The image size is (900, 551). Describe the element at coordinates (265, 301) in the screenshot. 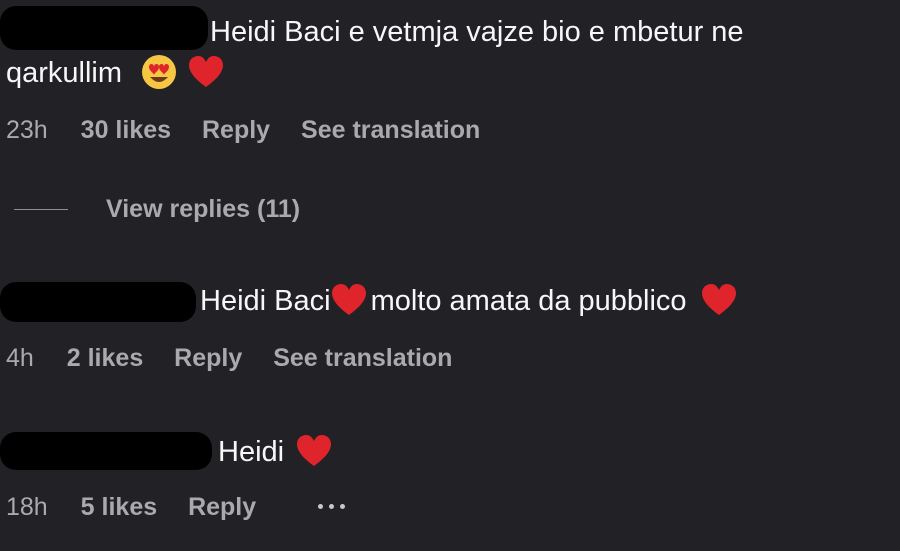

I see `comment-text-part1: Heidi Baci` at that location.